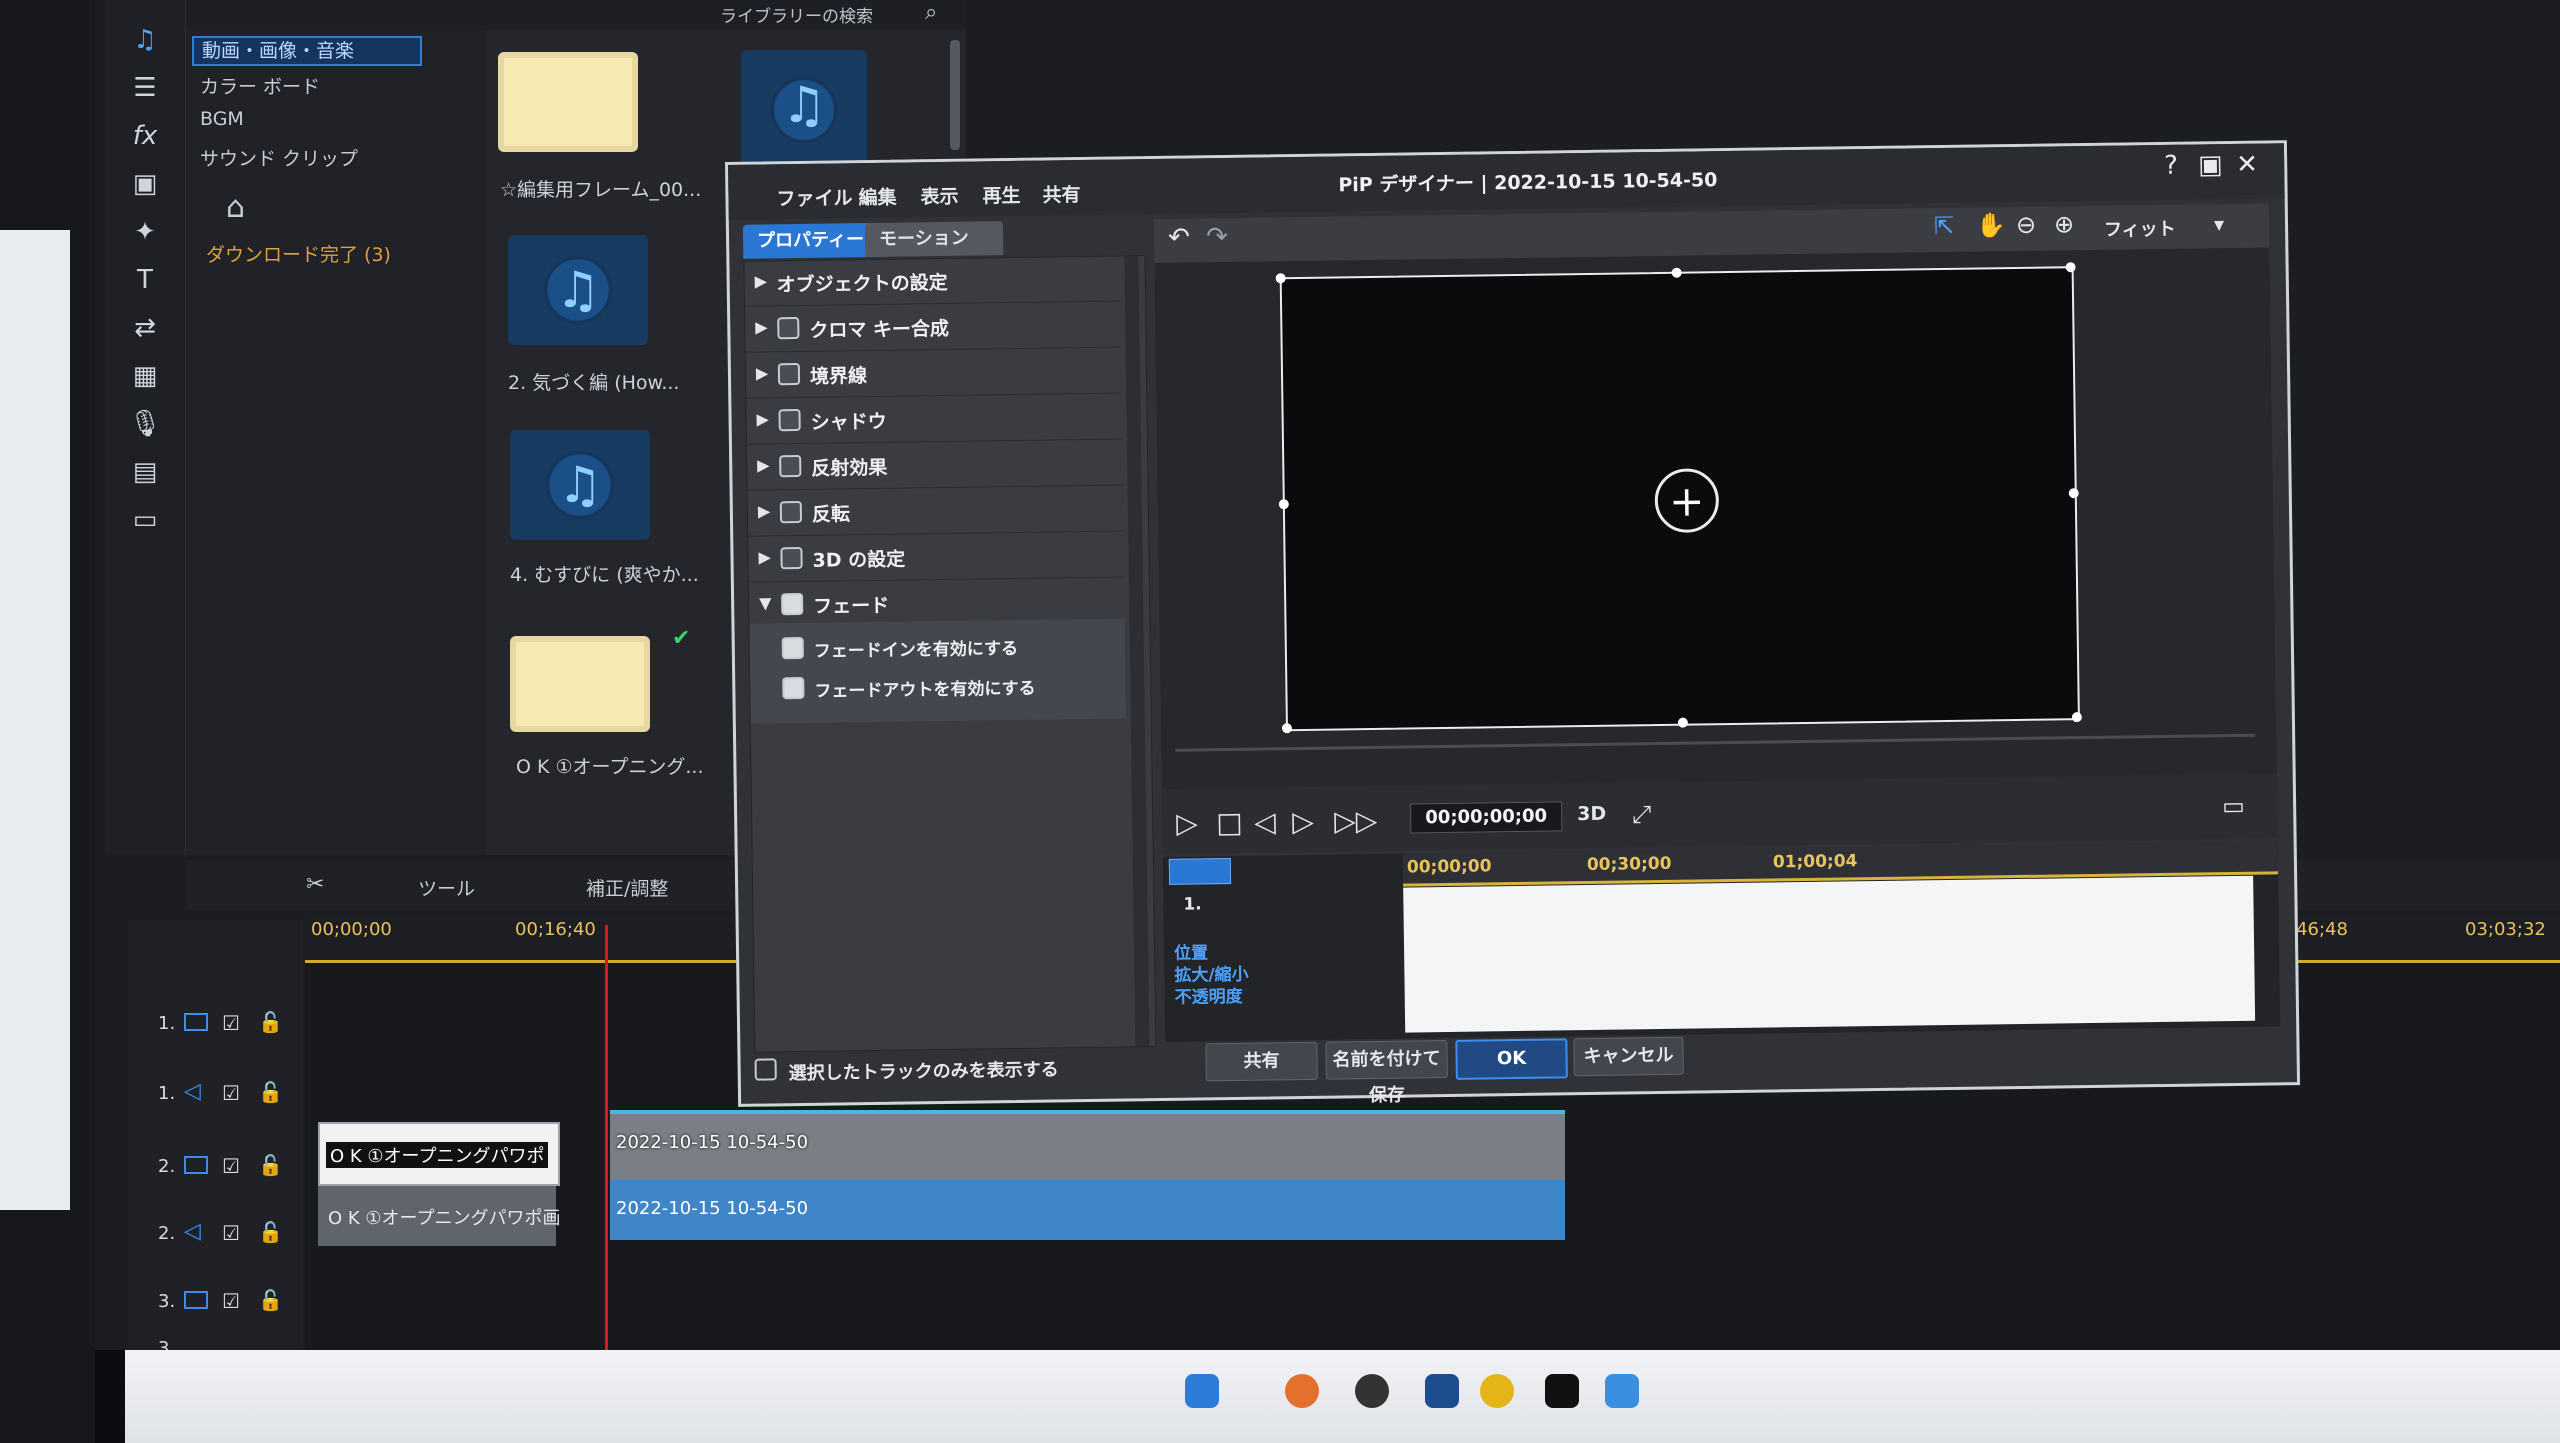 Image resolution: width=2560 pixels, height=1443 pixels. I want to click on audio-mix-icon: ▦, so click(145, 376).